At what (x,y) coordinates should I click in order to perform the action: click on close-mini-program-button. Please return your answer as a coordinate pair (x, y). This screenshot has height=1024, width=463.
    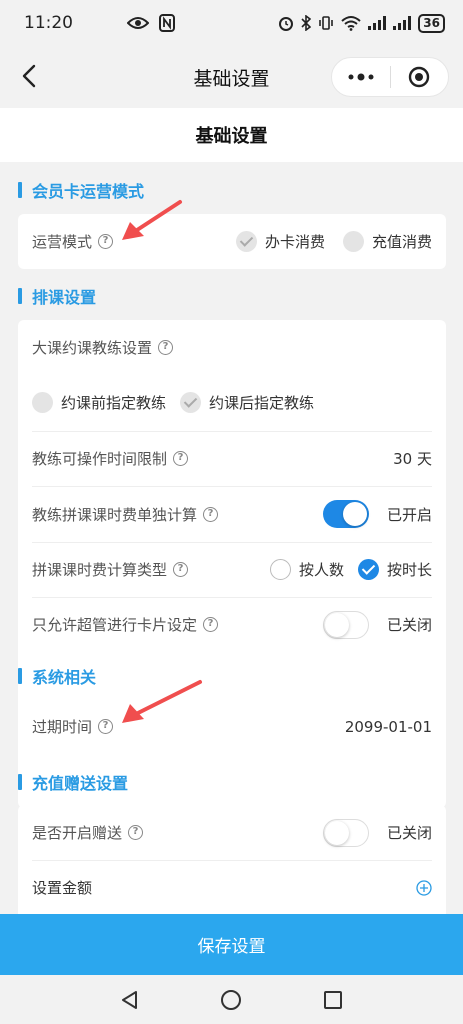
    Looking at the image, I should click on (420, 77).